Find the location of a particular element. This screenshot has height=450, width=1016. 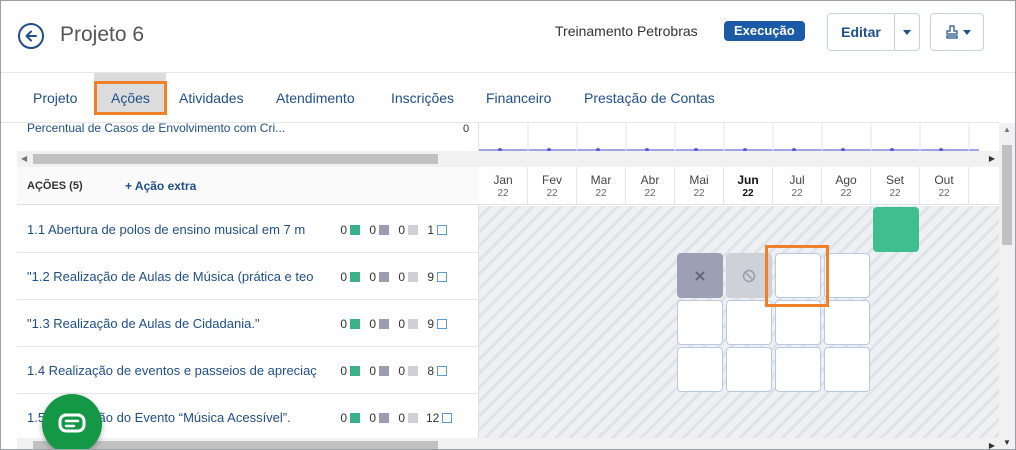

month-column-header: Set 22 is located at coordinates (895, 186).